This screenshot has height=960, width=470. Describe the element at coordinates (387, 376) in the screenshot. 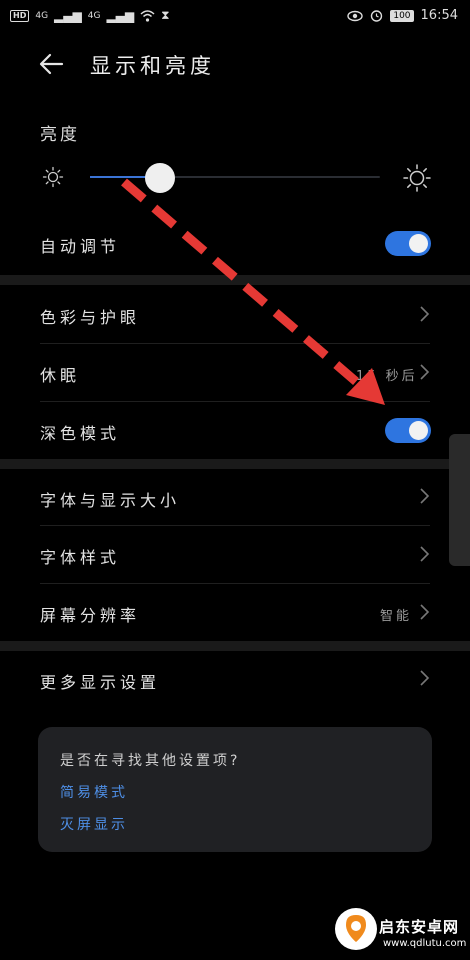

I see `sleep-value: 15 秒后` at that location.